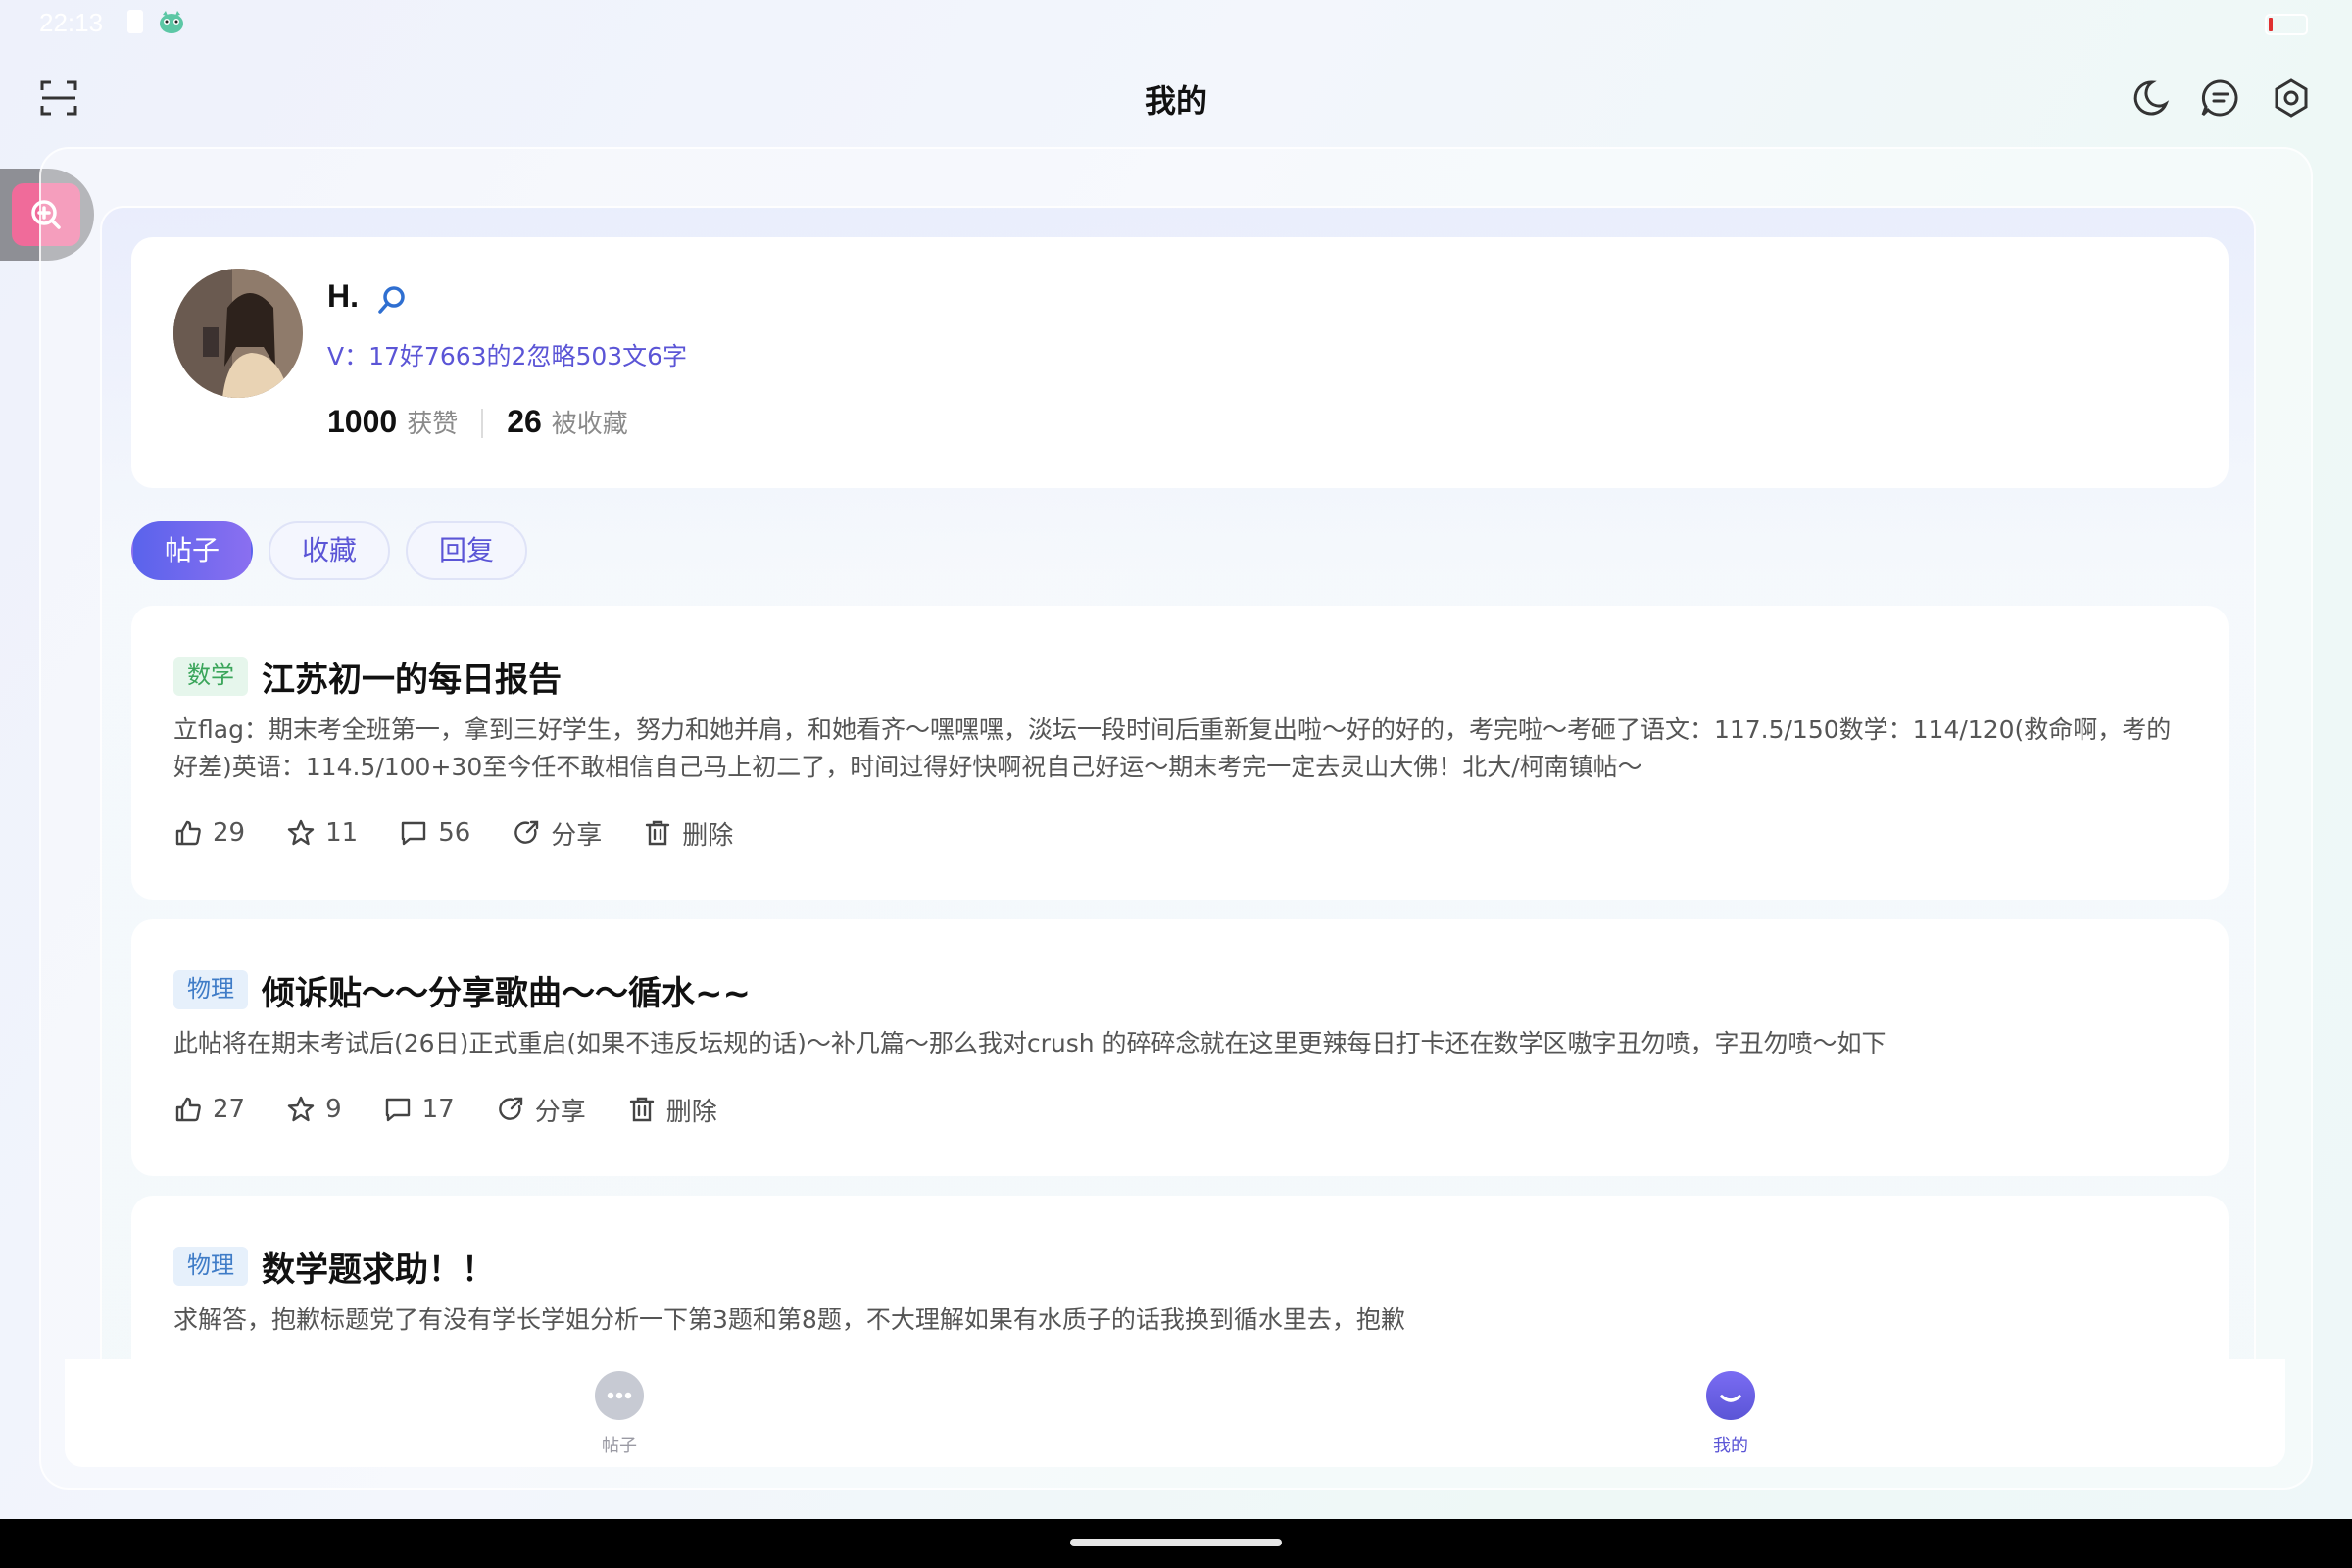 The width and height of the screenshot is (2352, 1568). What do you see at coordinates (433, 424) in the screenshot?
I see `likes-label: 获赞` at bounding box center [433, 424].